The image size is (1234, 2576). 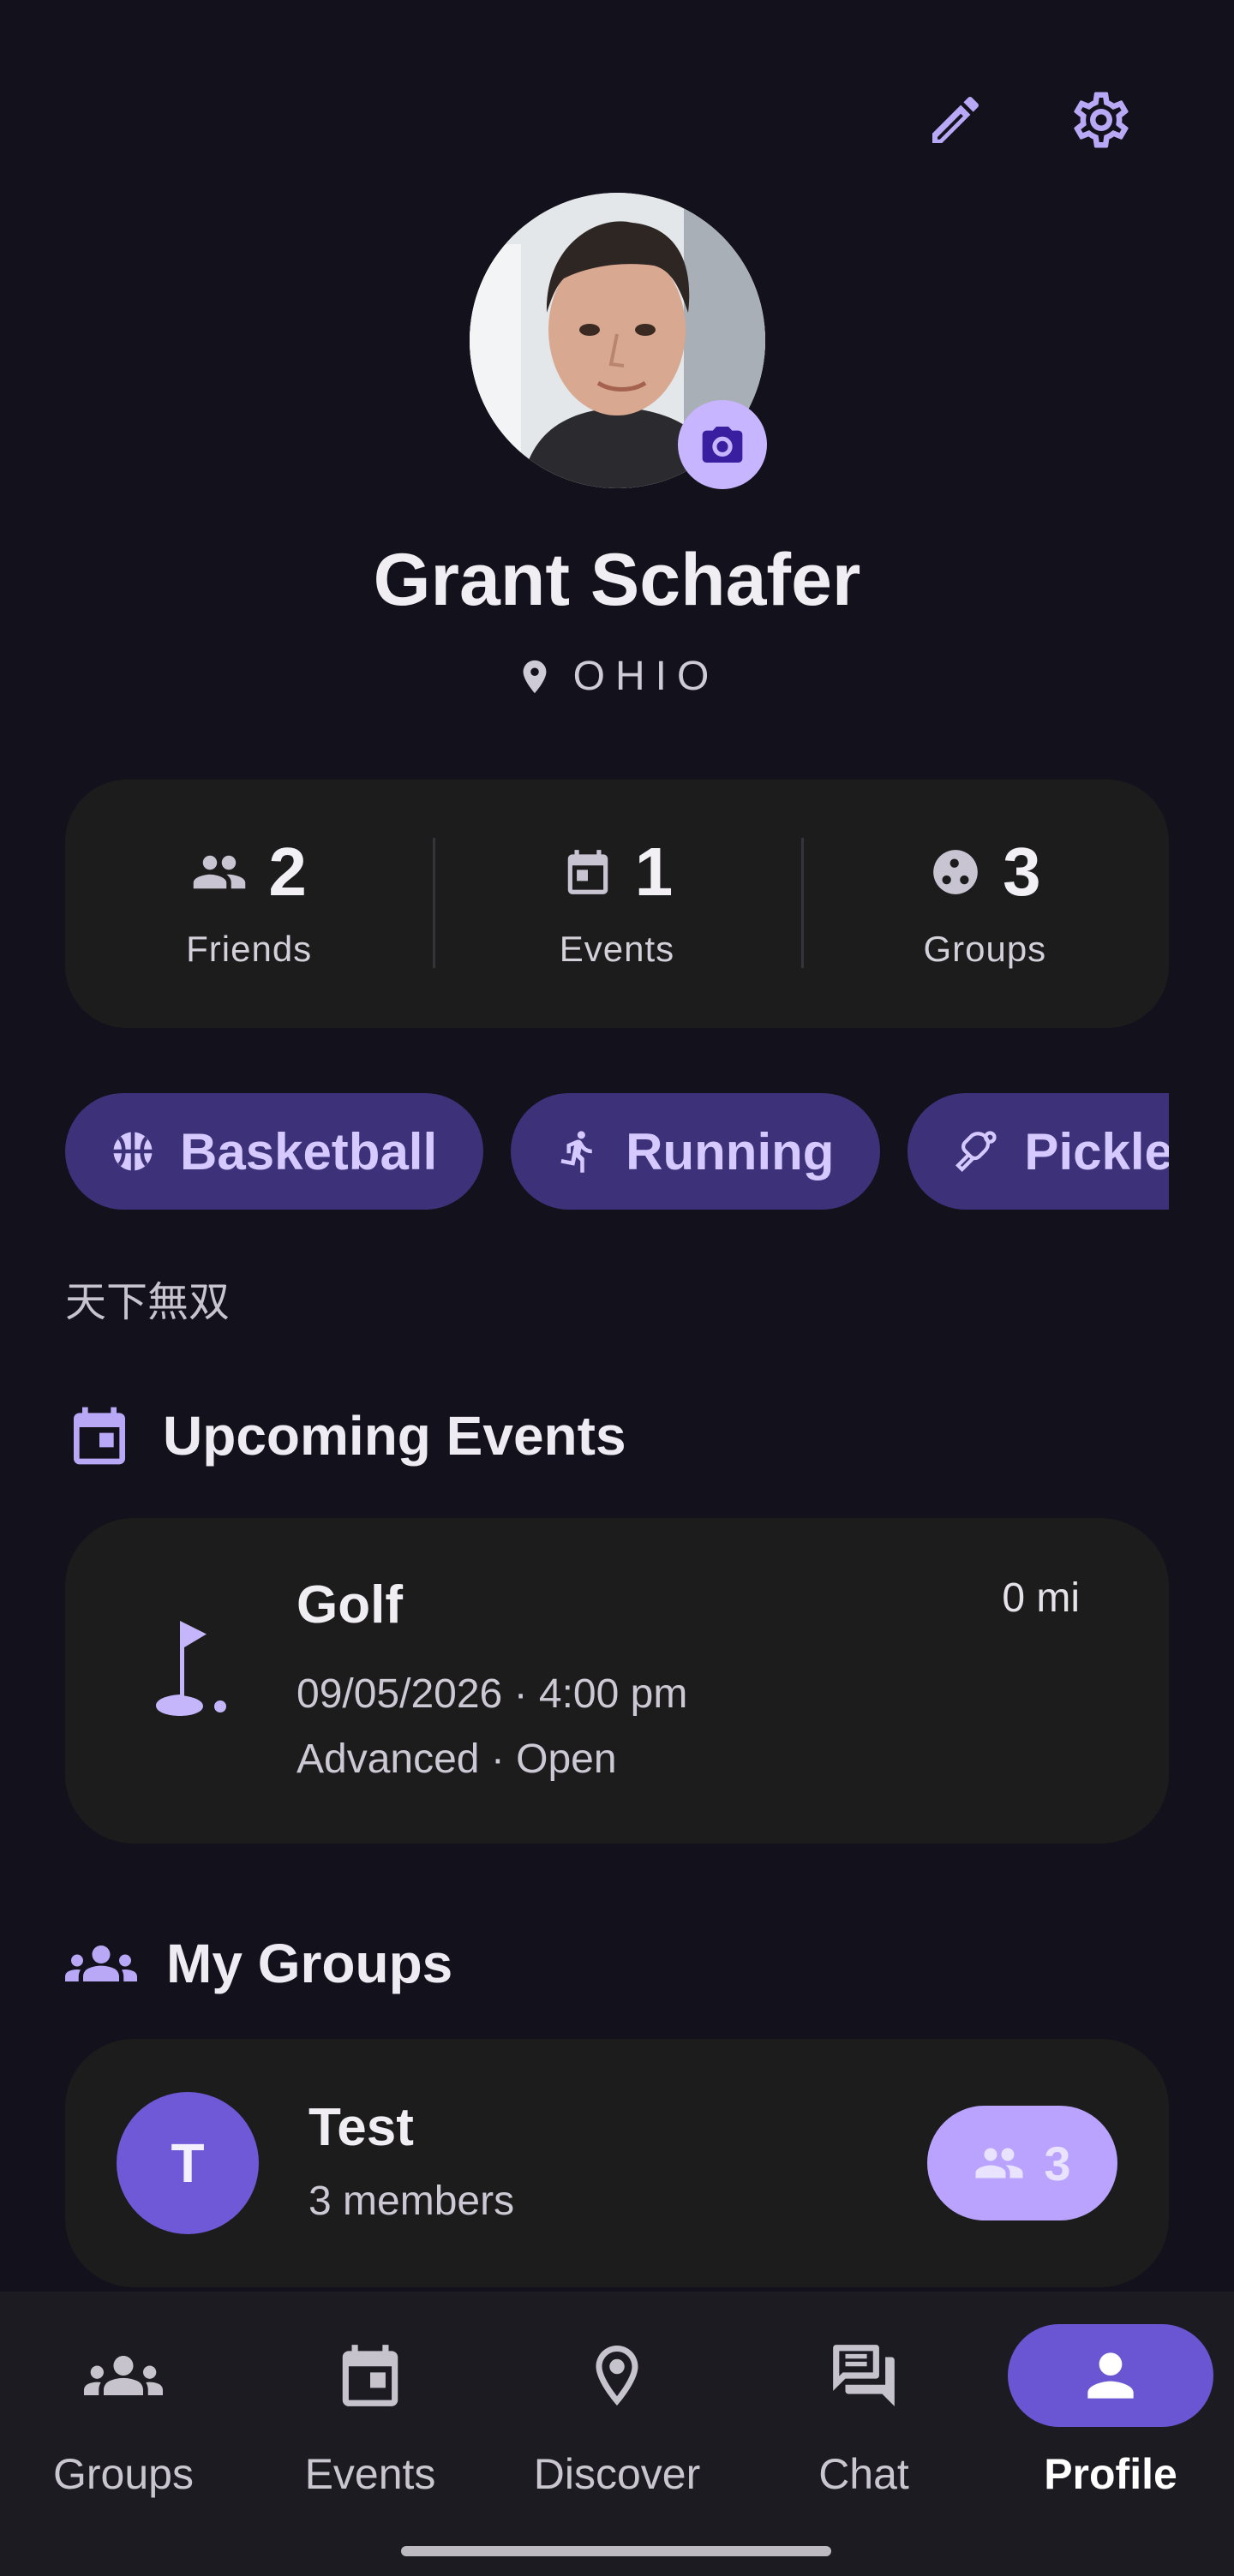 What do you see at coordinates (370, 2474) in the screenshot?
I see `nav-label: Events` at bounding box center [370, 2474].